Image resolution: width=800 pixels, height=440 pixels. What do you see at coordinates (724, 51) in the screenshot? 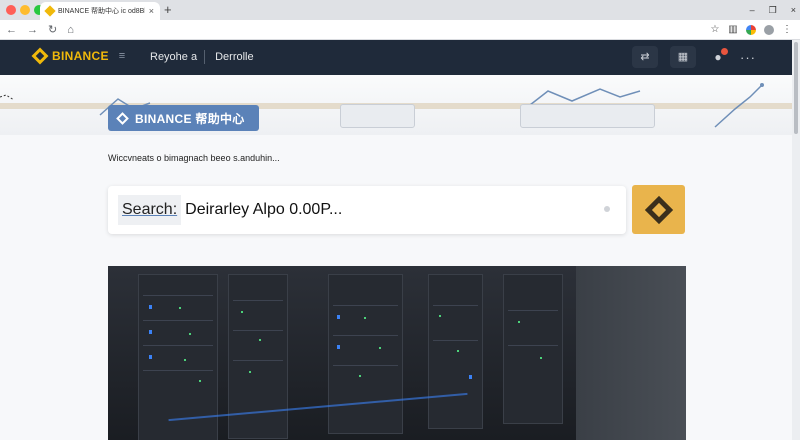
I see `notification-badge` at bounding box center [724, 51].